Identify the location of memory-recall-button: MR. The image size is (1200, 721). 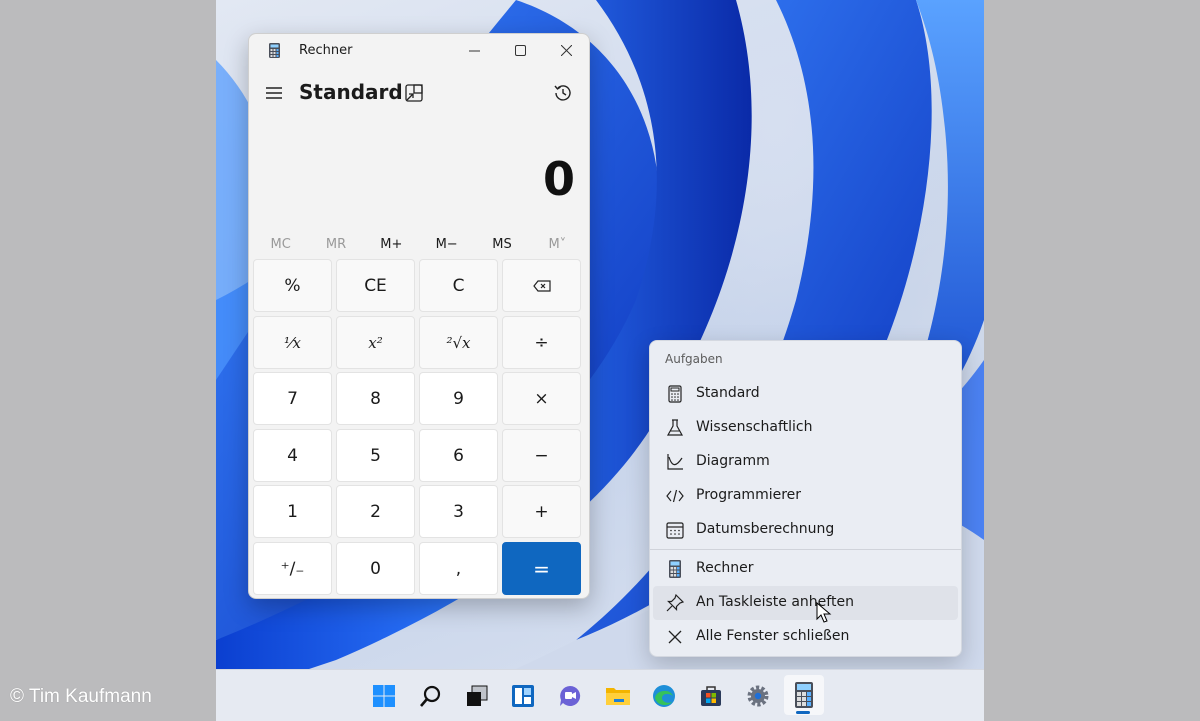
(335, 244).